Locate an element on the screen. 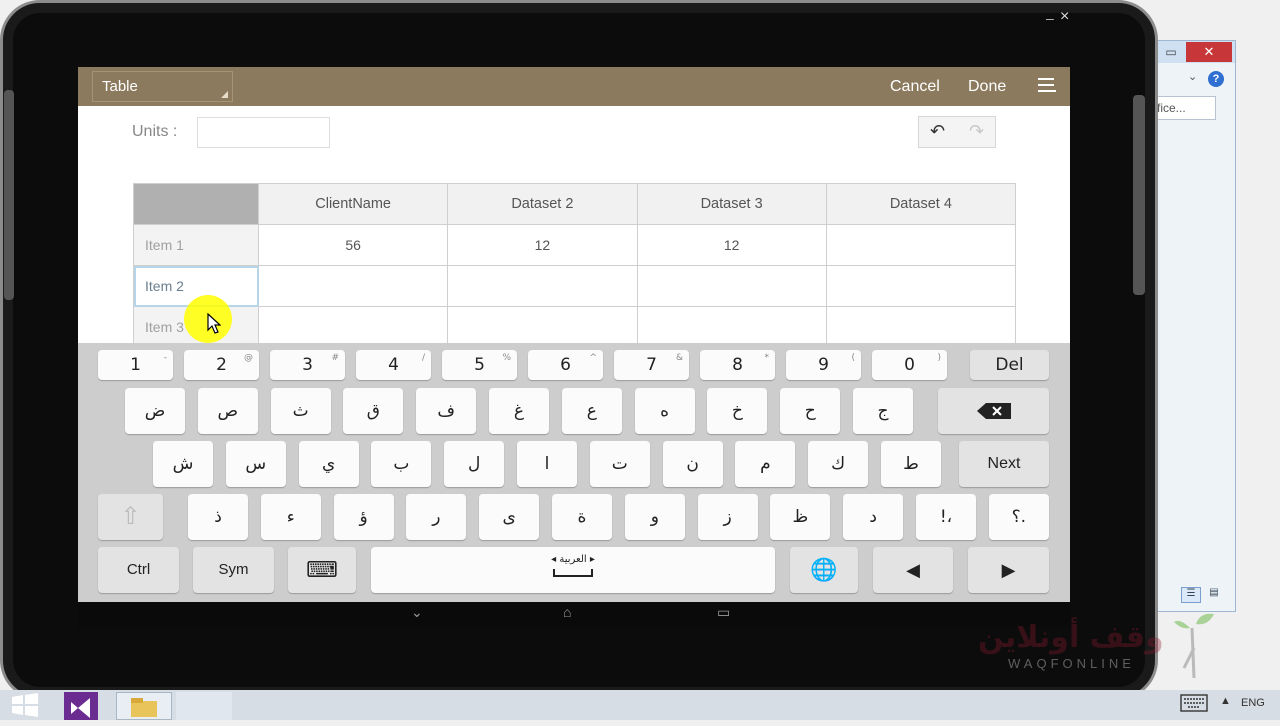  left-arrow-key: ◀ is located at coordinates (913, 570).